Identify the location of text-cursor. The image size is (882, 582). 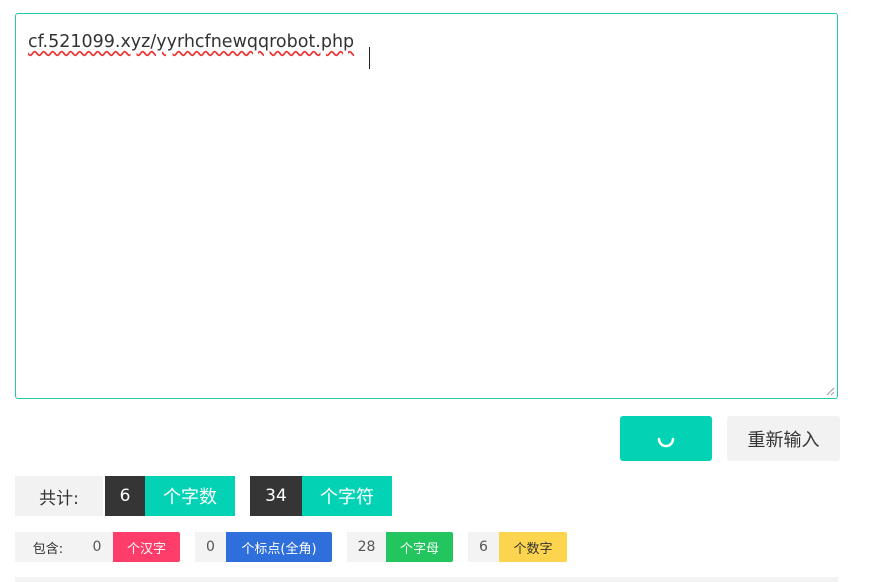
(369, 58).